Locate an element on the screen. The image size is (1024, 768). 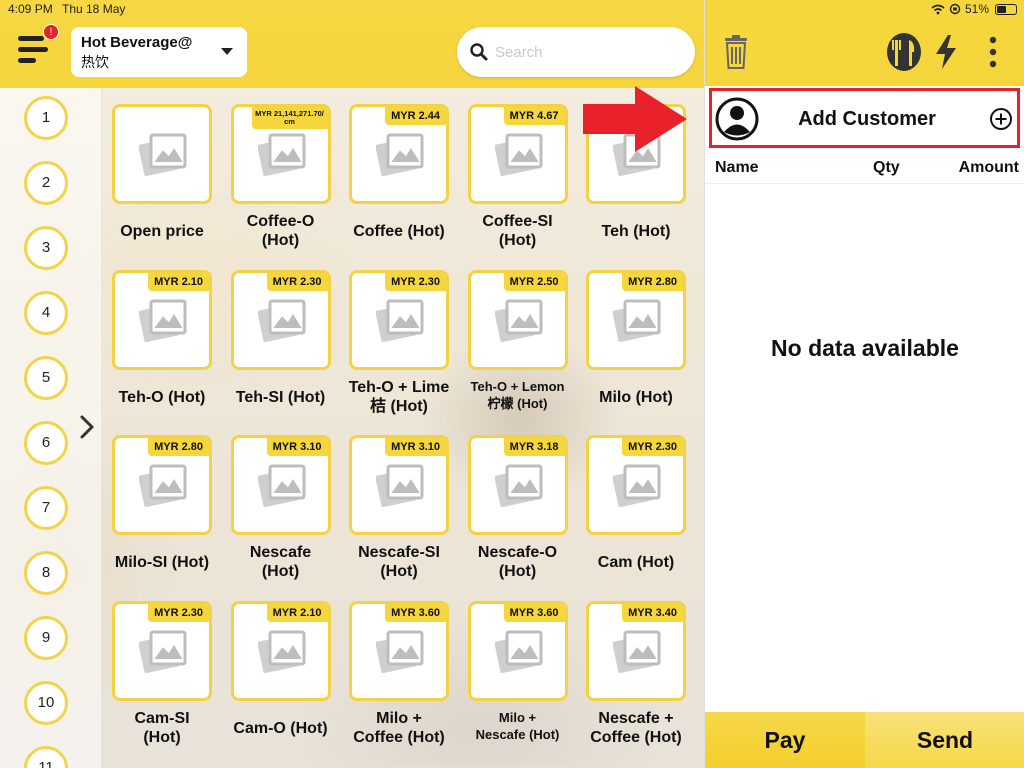
product-name: Teh-O + Lemon 柠檬 (Hot) is located at coordinates (517, 394).